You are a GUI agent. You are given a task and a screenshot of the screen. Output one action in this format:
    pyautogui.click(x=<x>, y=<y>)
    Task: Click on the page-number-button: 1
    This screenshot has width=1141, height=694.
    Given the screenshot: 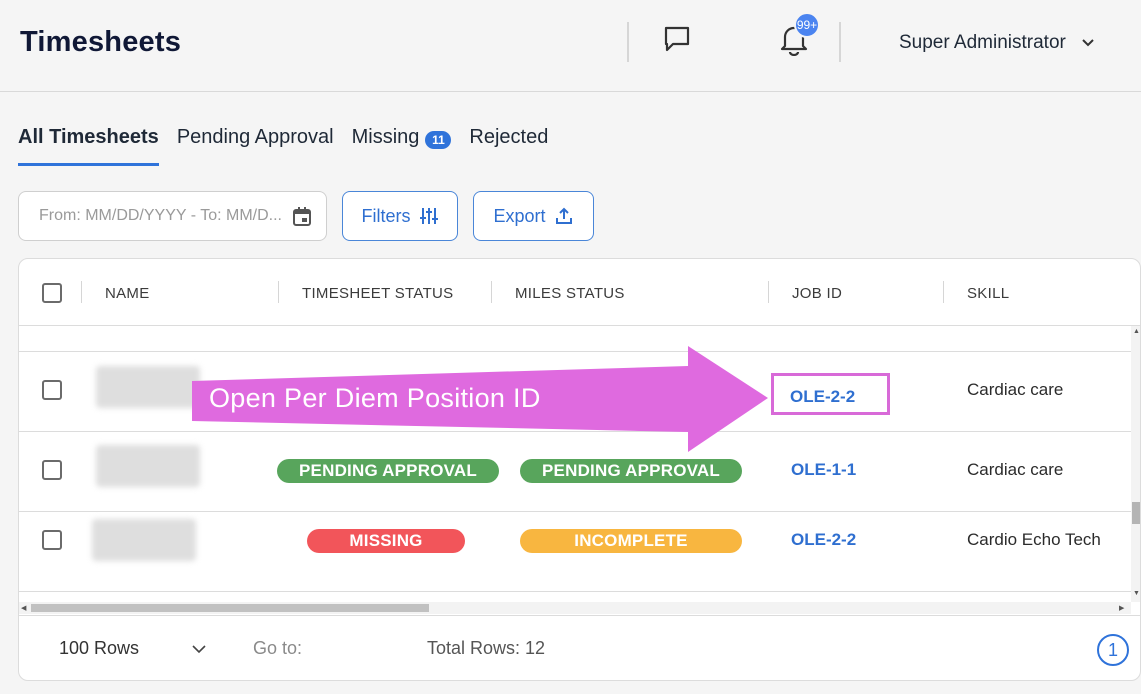 What is the action you would take?
    pyautogui.click(x=1113, y=650)
    